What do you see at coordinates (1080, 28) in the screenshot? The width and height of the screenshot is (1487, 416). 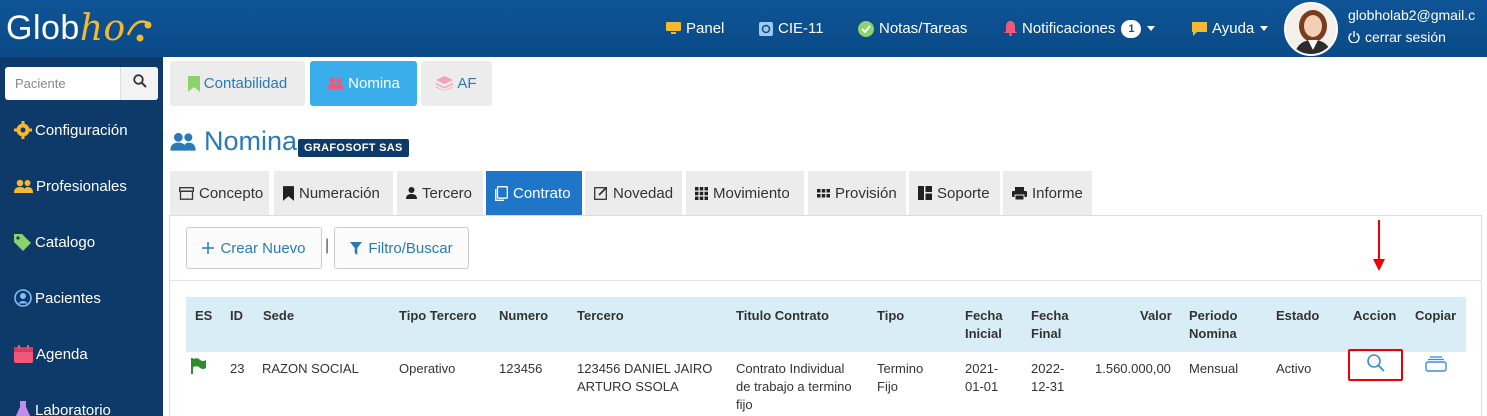 I see `nav-notificaciones: Notificaciones 1` at bounding box center [1080, 28].